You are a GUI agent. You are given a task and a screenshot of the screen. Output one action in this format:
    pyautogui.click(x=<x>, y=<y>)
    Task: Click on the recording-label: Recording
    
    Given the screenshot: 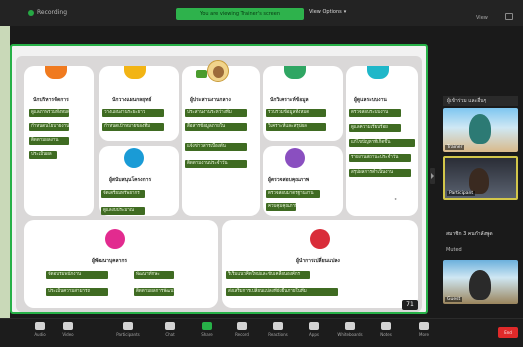 What is the action you would take?
    pyautogui.click(x=52, y=12)
    